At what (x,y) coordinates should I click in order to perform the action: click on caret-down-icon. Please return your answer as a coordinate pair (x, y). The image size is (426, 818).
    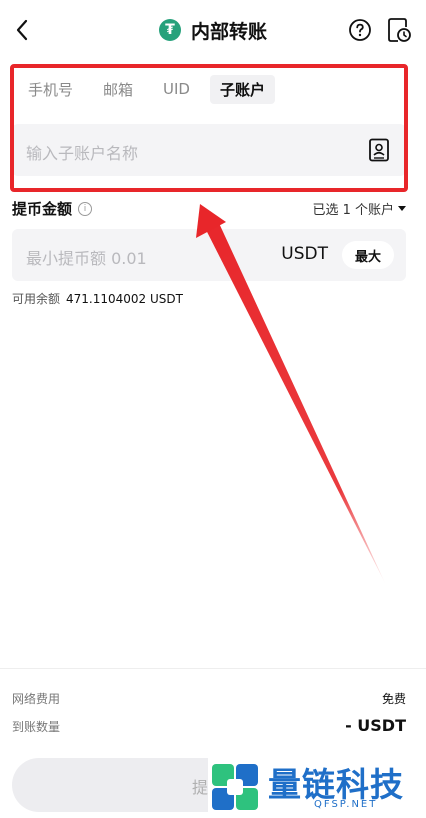
    Looking at the image, I should click on (402, 208).